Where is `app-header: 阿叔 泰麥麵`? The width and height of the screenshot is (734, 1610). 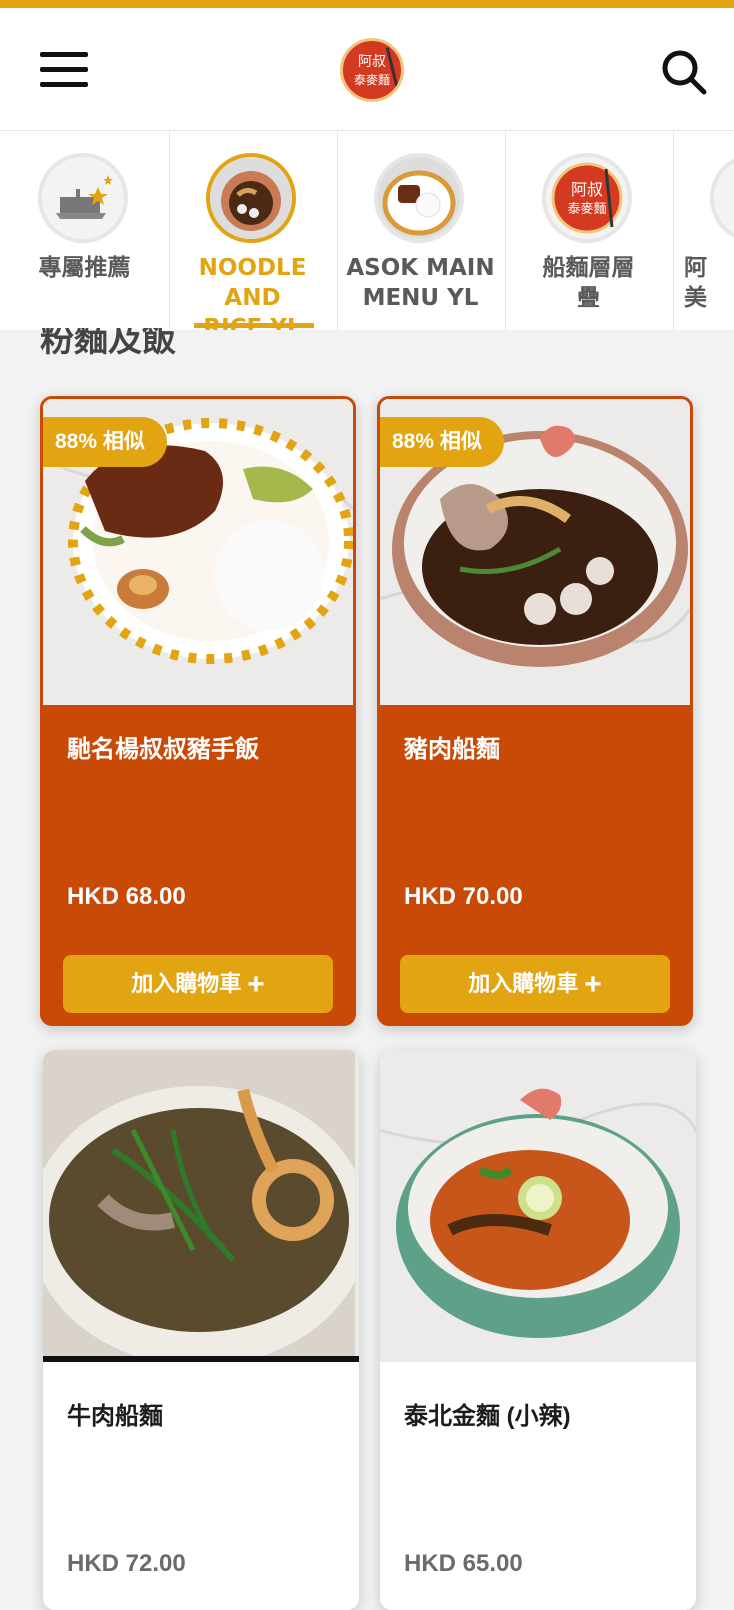 app-header: 阿叔 泰麥麵 is located at coordinates (367, 69).